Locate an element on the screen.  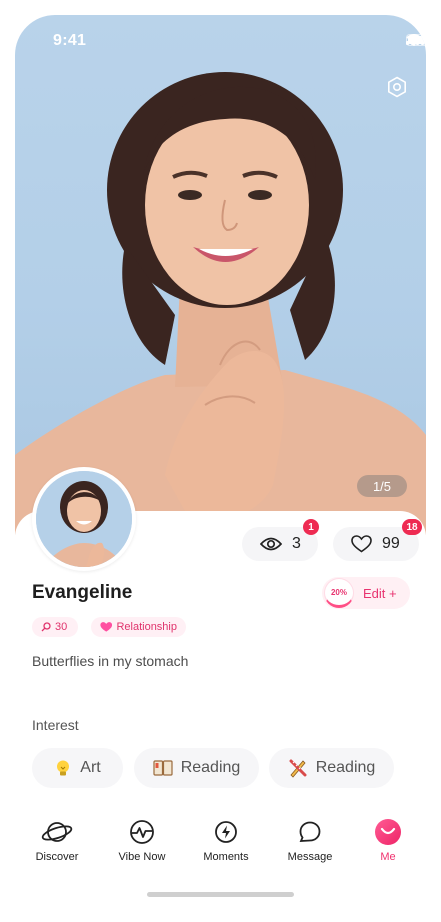
nav-label: Me is located at coordinates (388, 857).